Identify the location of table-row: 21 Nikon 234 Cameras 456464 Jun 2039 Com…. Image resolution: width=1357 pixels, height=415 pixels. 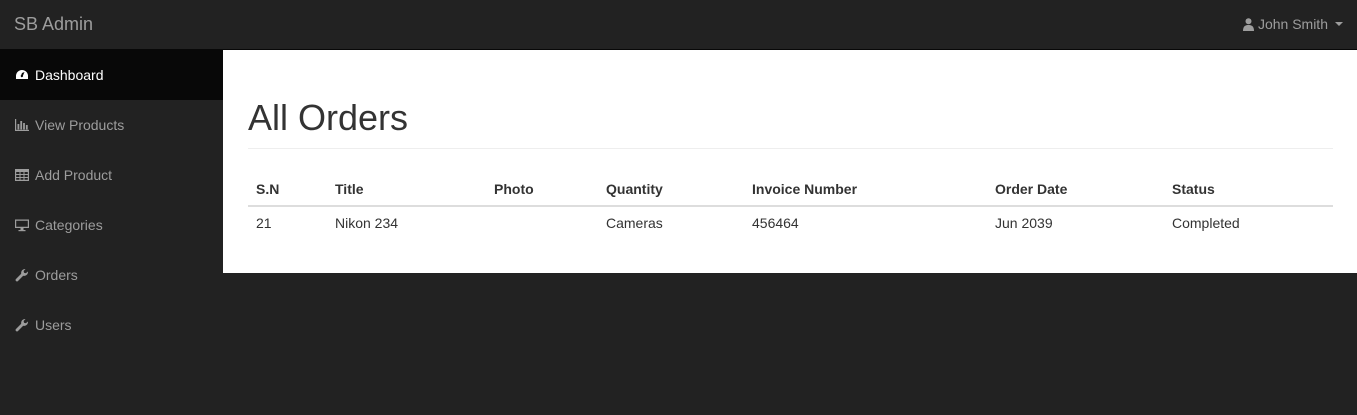
(790, 225).